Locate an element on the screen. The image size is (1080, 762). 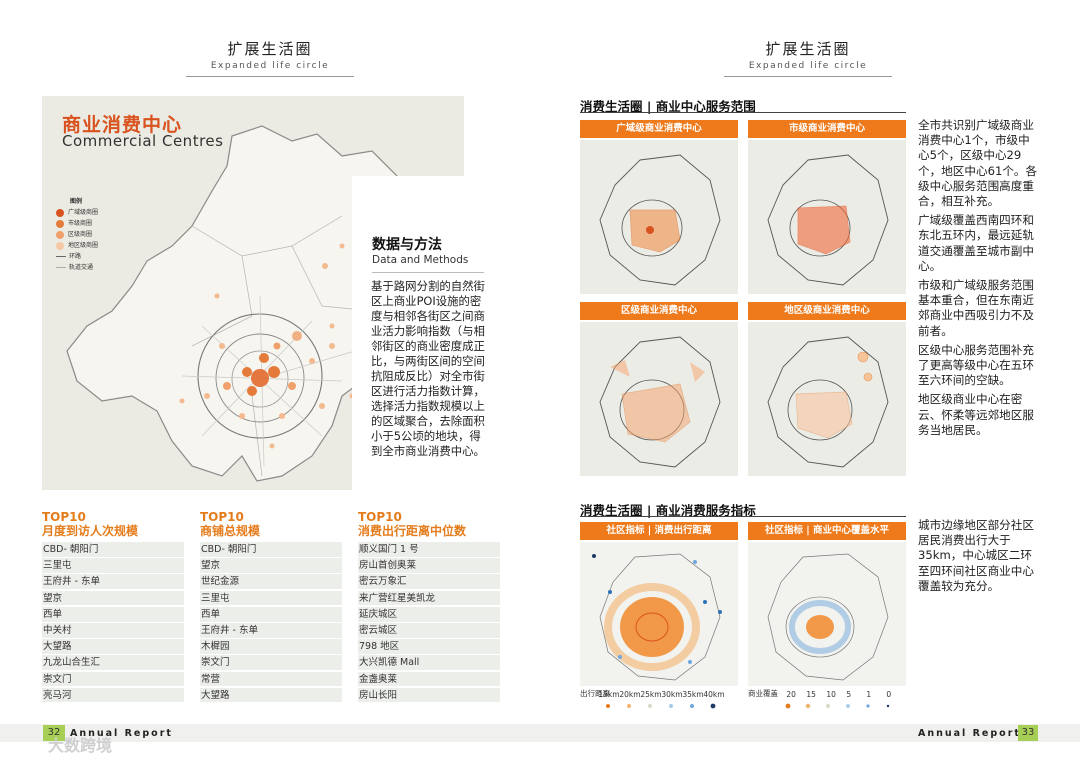
map-city-service is located at coordinates (827, 217).